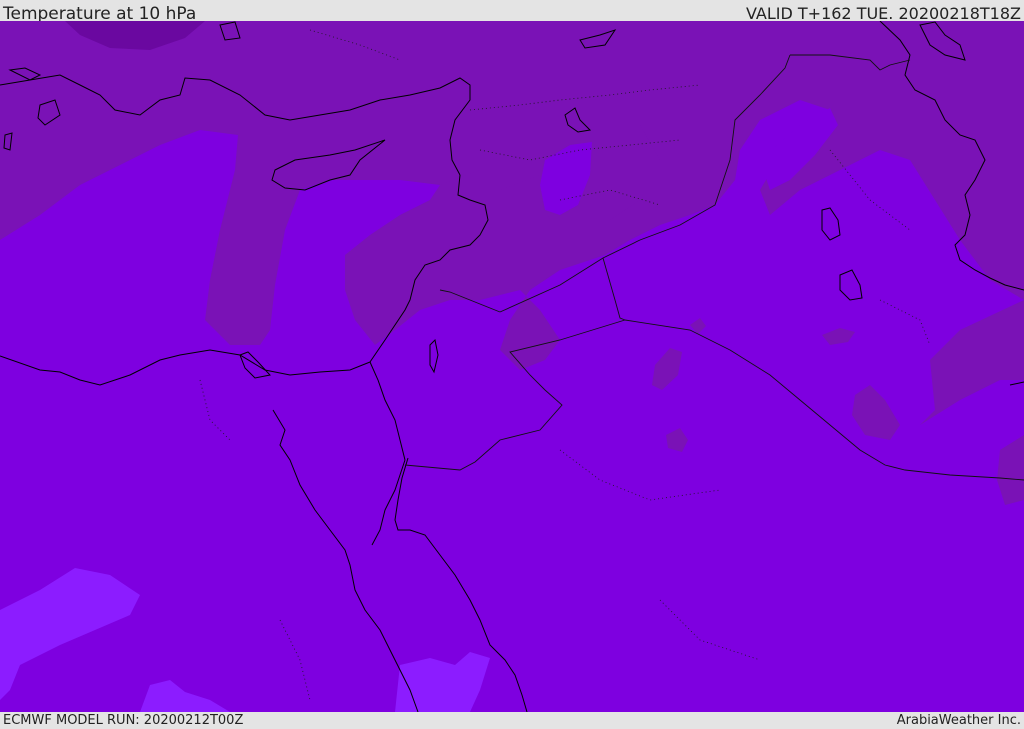  What do you see at coordinates (958, 720) in the screenshot?
I see `credit-label: ArabiaWeather Inc.` at bounding box center [958, 720].